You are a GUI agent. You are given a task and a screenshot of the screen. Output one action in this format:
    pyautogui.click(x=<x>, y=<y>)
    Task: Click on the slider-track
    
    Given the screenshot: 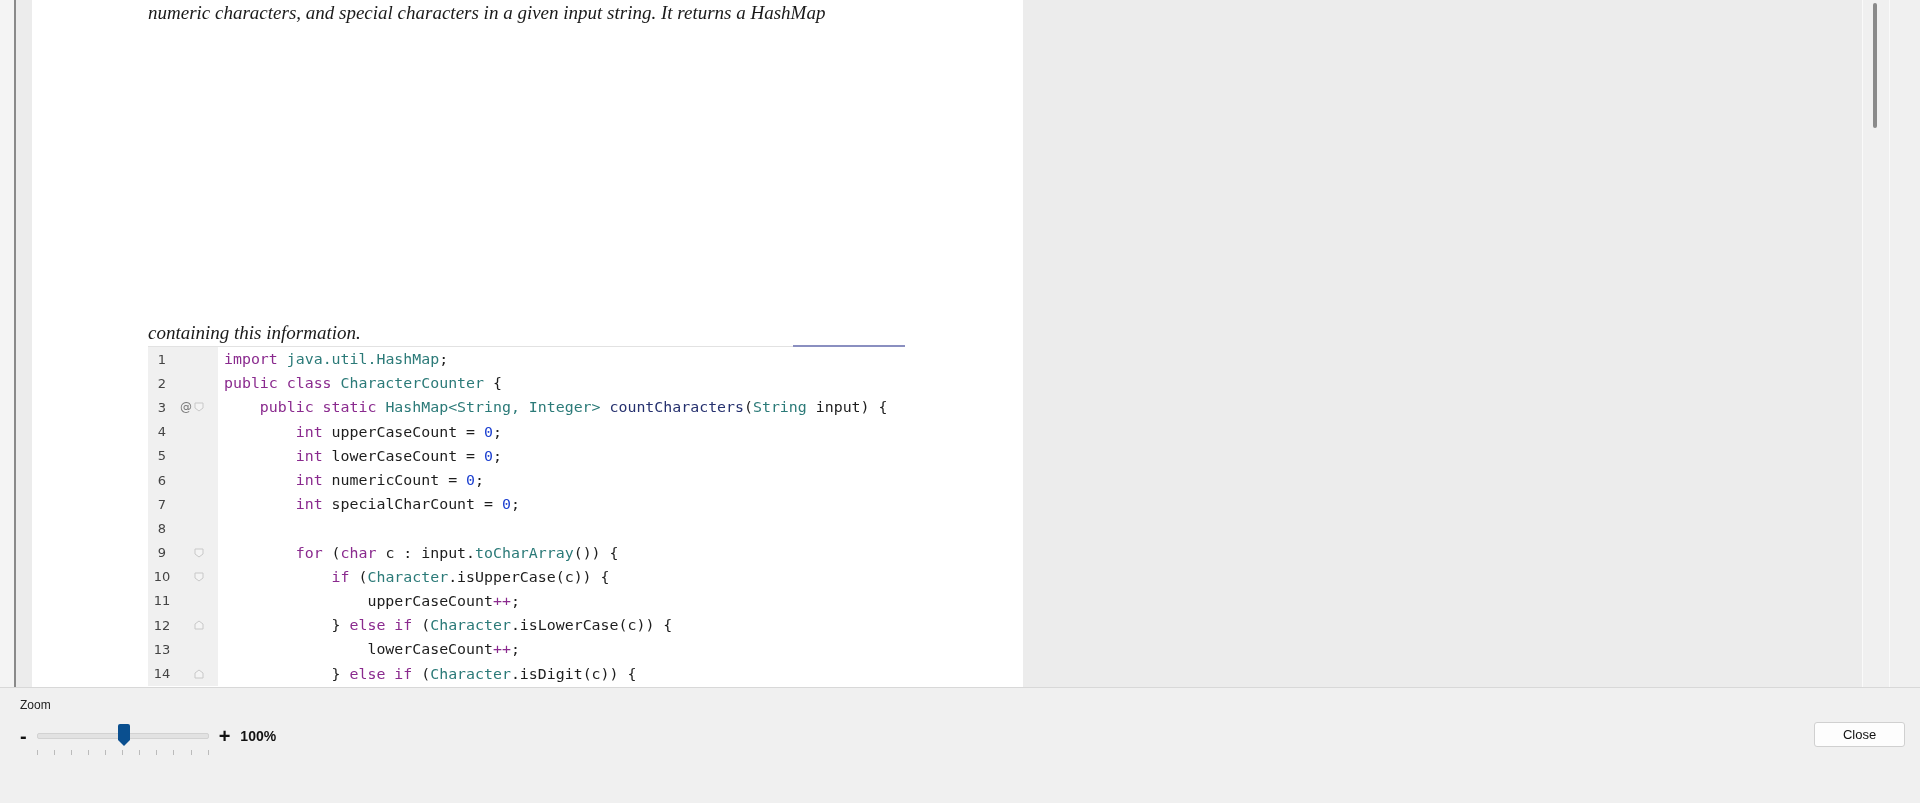 What is the action you would take?
    pyautogui.click(x=122, y=736)
    